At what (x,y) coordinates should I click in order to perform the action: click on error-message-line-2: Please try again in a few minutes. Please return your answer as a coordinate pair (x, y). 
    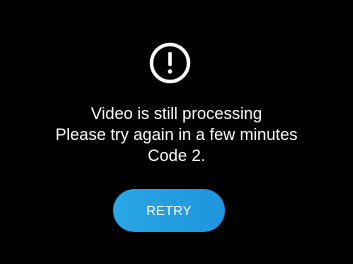
    Looking at the image, I should click on (176, 135).